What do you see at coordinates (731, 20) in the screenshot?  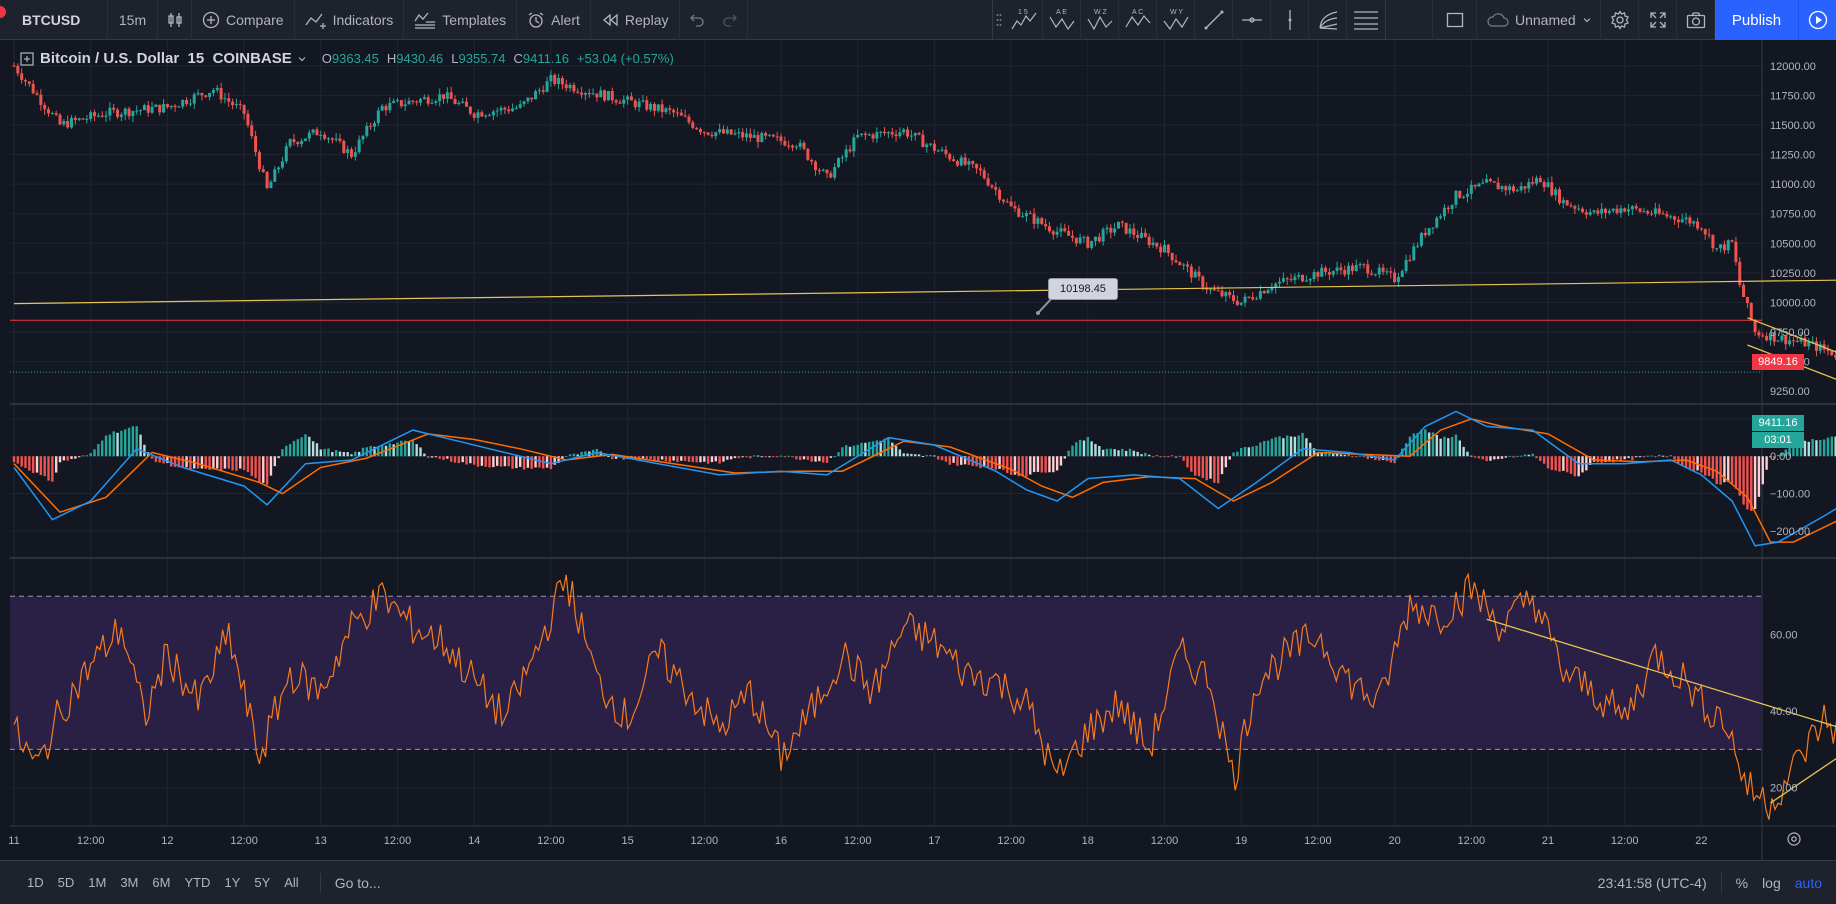 I see `redo-button` at bounding box center [731, 20].